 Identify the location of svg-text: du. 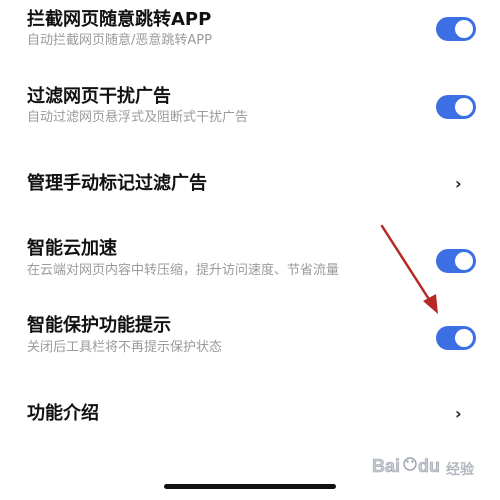
(429, 466).